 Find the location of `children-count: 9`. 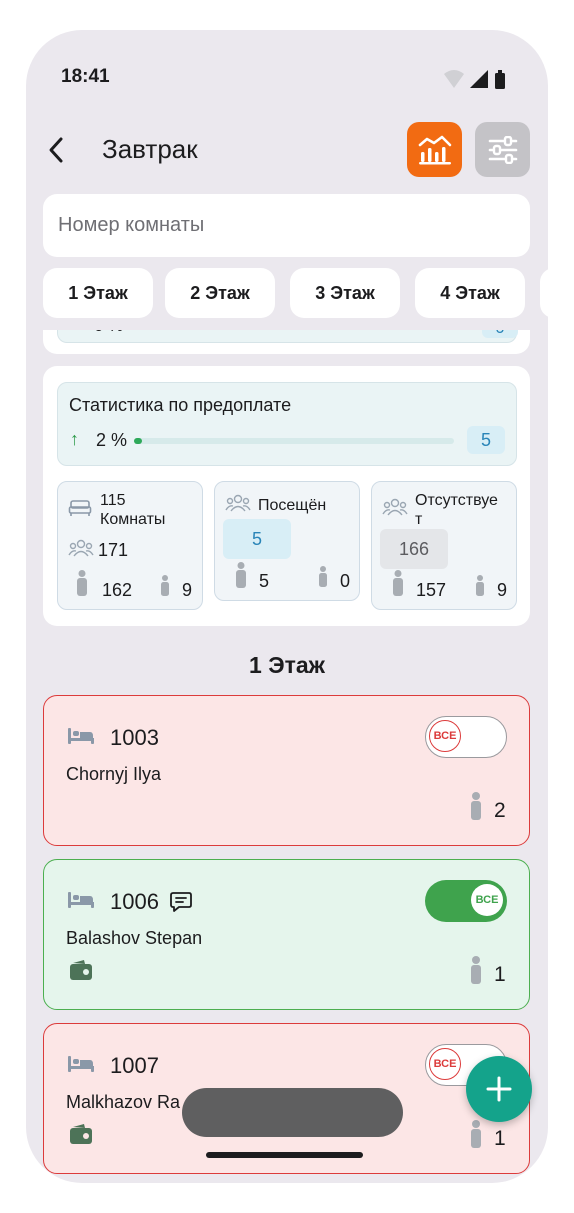

children-count: 9 is located at coordinates (187, 590).